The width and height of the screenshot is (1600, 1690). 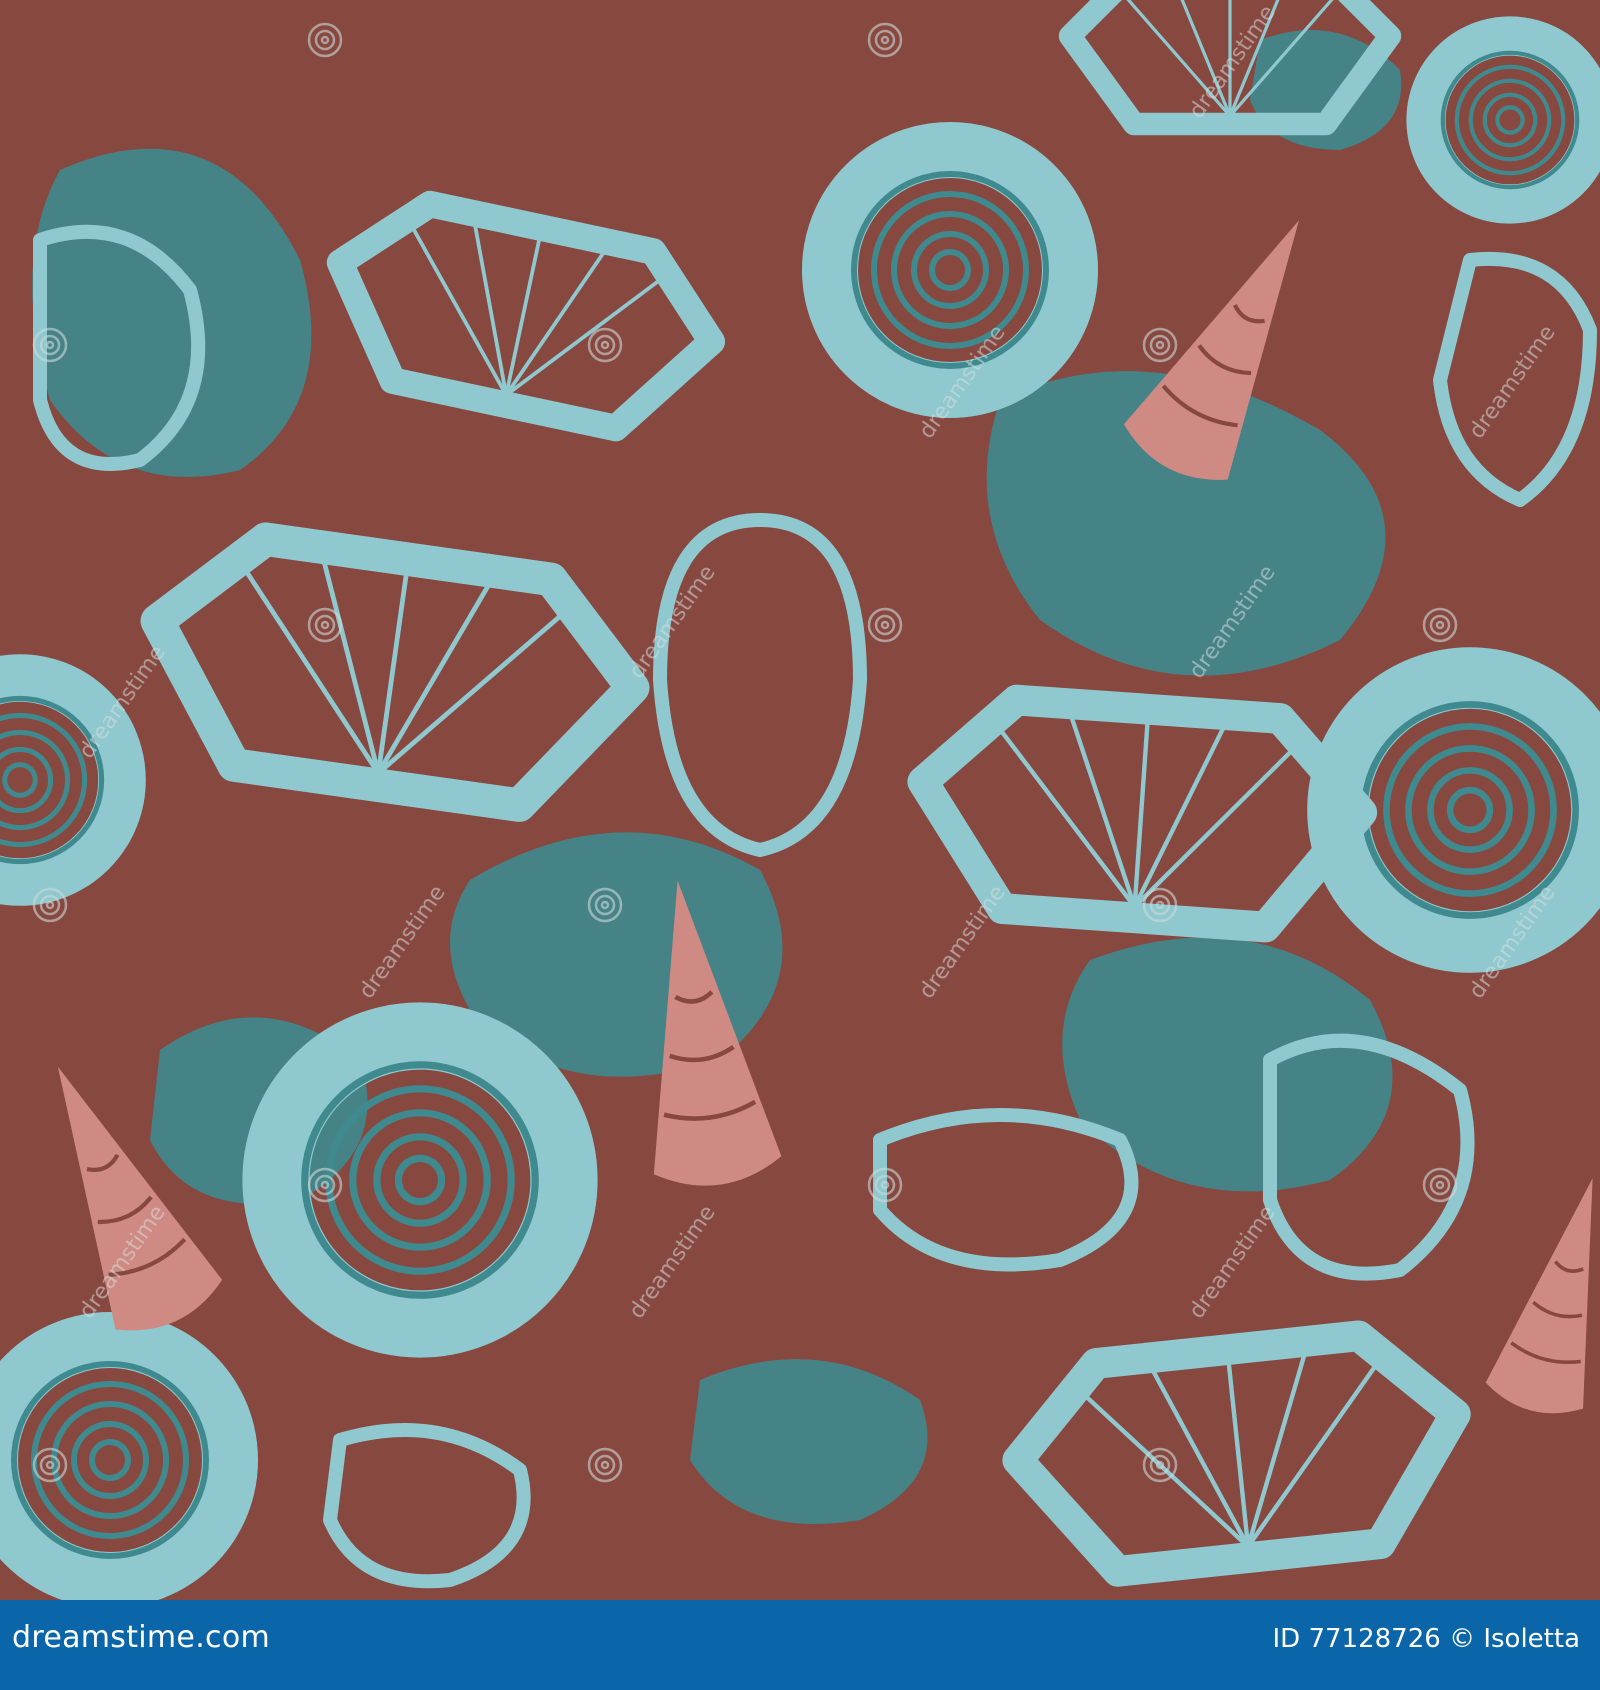 I want to click on image-credit: ID 77128726 © Isoletta, so click(x=1426, y=1639).